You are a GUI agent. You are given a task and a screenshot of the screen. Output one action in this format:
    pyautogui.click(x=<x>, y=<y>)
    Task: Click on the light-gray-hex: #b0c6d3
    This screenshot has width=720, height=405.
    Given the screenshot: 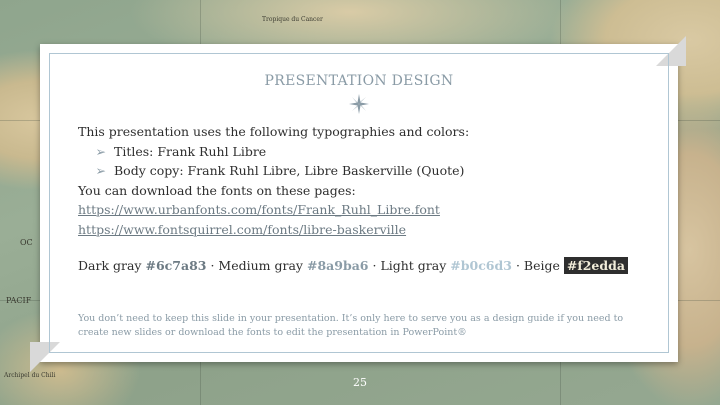 What is the action you would take?
    pyautogui.click(x=481, y=265)
    